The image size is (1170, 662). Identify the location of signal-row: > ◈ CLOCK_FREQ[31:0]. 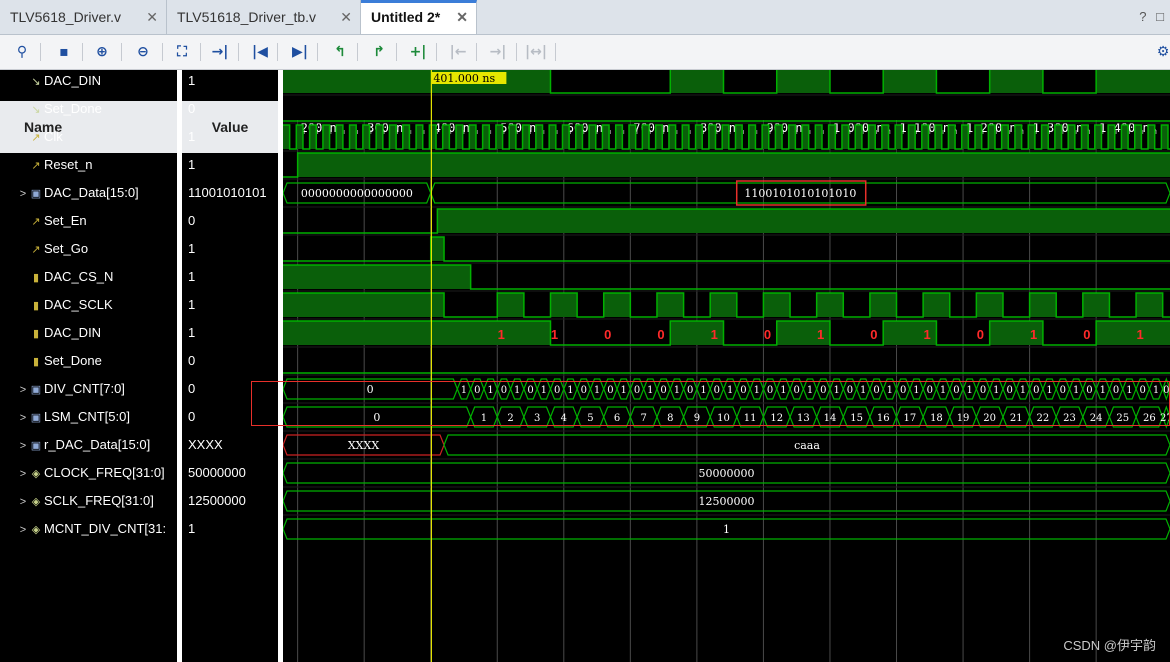
(88, 473).